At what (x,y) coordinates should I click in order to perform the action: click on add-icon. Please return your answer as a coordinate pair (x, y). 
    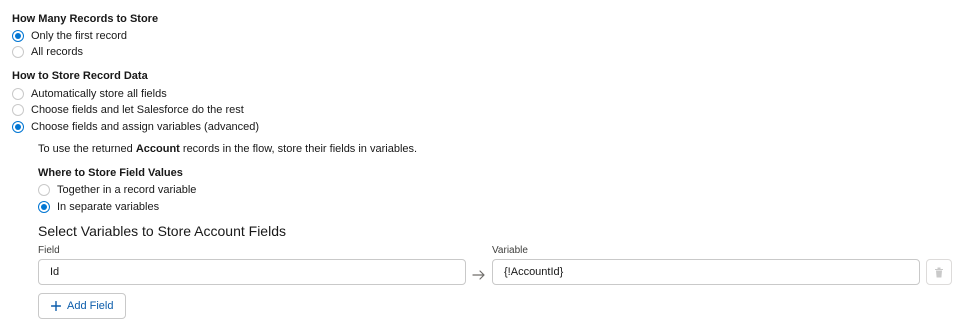
    Looking at the image, I should click on (56, 306).